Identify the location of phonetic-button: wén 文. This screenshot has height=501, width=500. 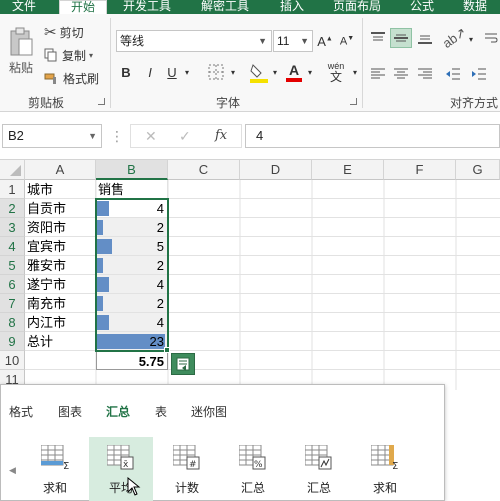
(336, 72).